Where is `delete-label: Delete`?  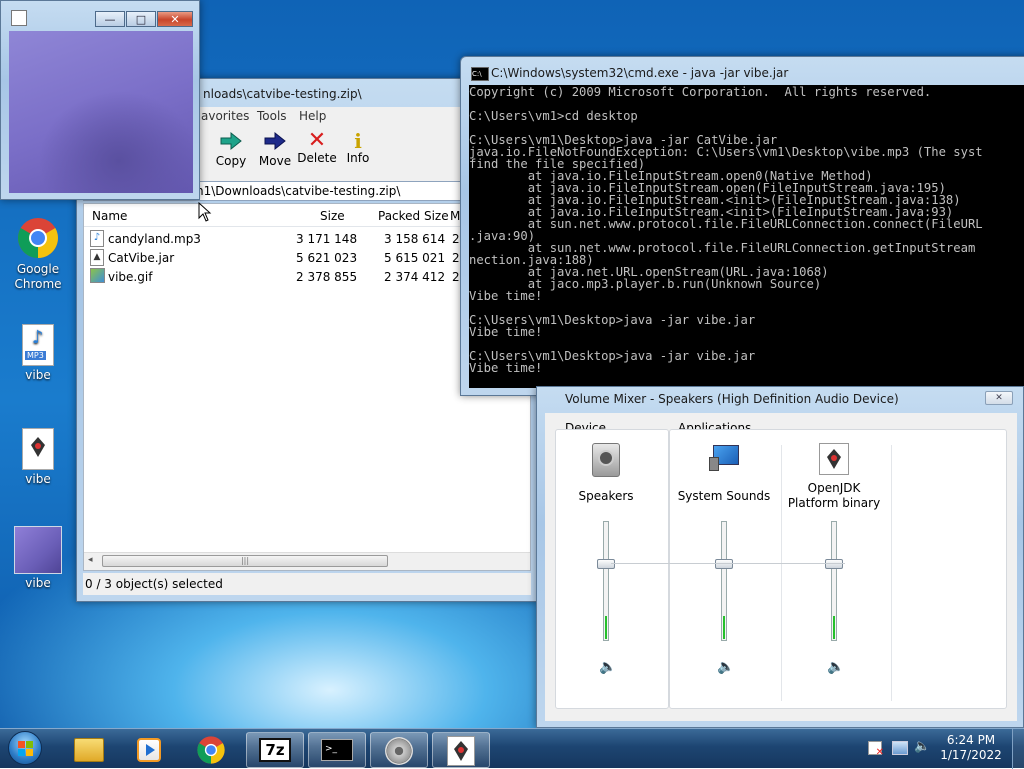
delete-label: Delete is located at coordinates (317, 158).